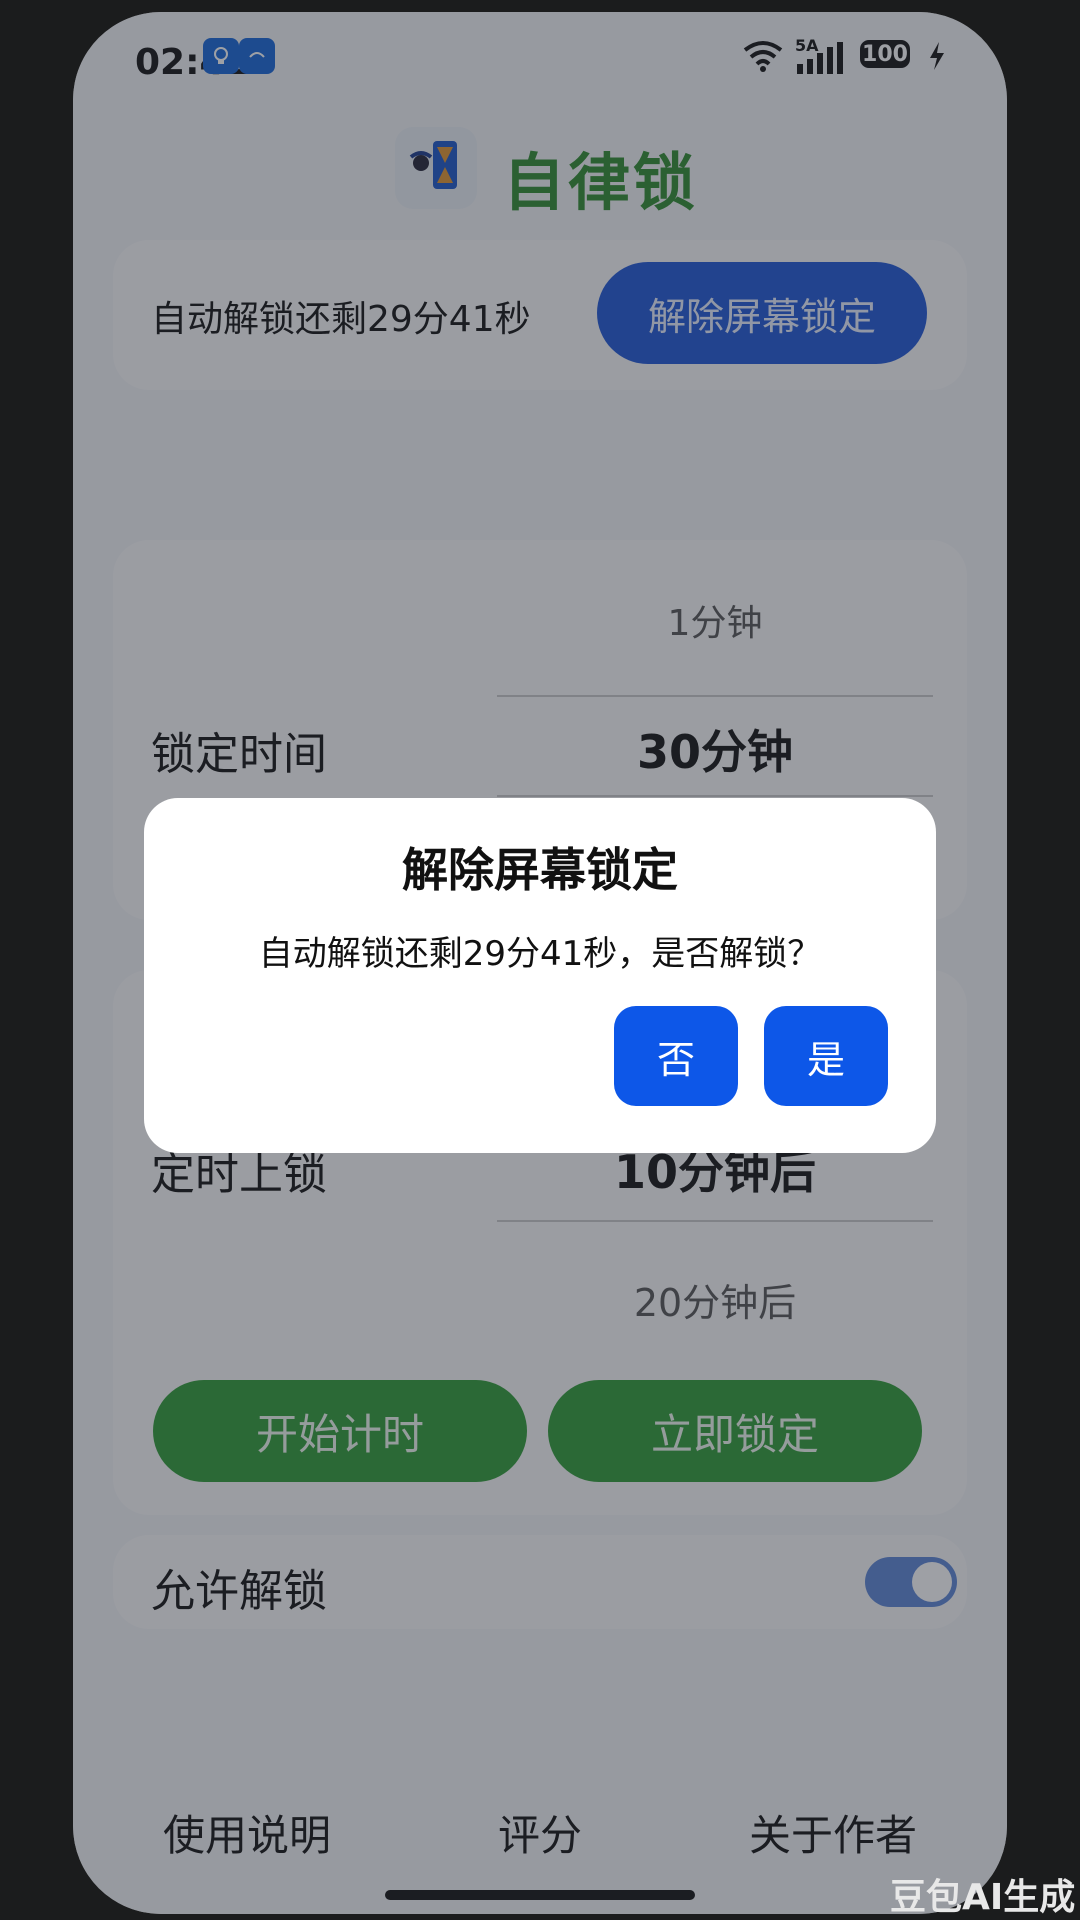  Describe the element at coordinates (983, 1897) in the screenshot. I see `ai-watermark: 豆包AI生成` at that location.